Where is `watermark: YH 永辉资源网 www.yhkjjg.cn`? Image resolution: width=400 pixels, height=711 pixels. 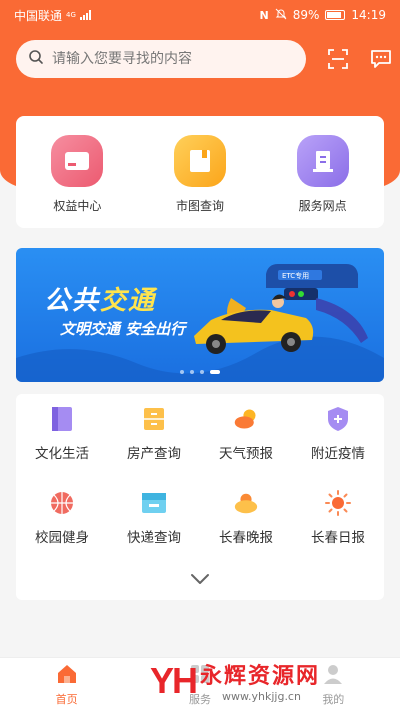 watermark: YH 永辉资源网 www.yhkjjg.cn is located at coordinates (235, 681).